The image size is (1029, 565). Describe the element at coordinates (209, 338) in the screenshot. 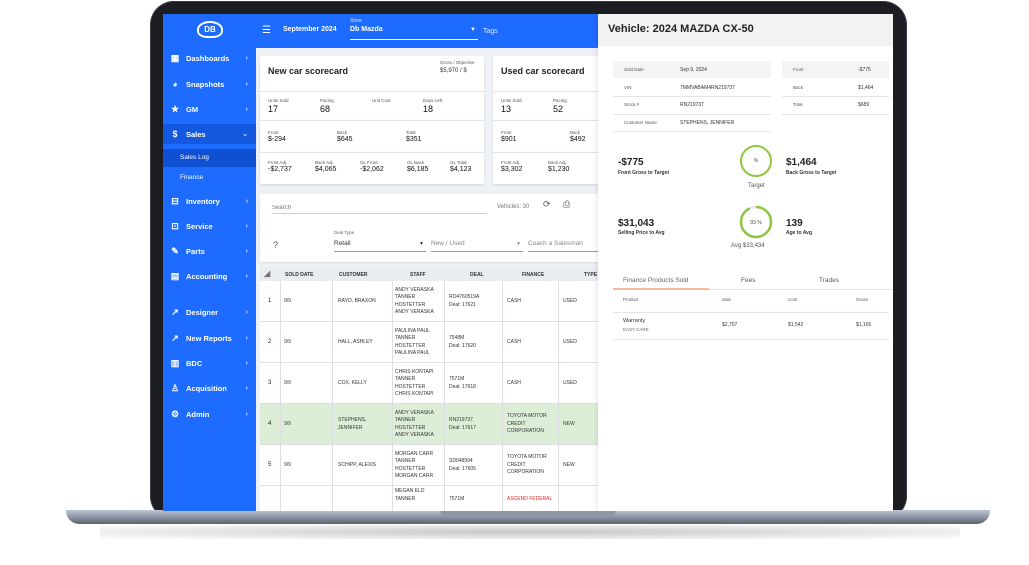

I see `sidebar-item-new-reports: ↗ New Reports ›` at that location.